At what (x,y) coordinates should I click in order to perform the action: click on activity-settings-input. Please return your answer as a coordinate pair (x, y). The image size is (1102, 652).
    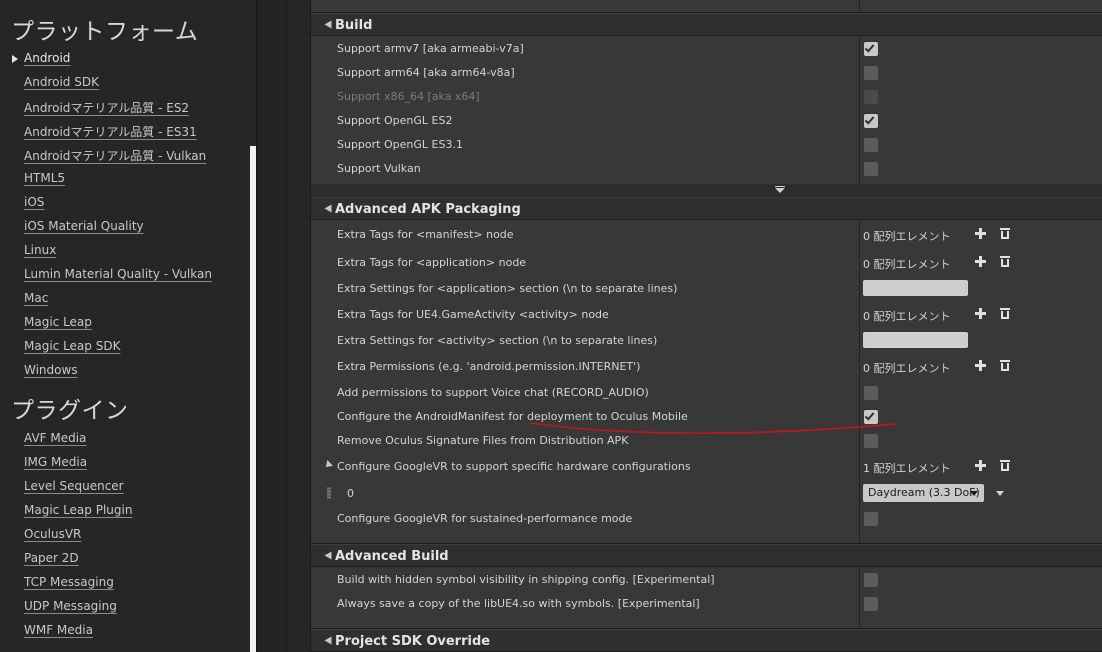
    Looking at the image, I should click on (915, 340).